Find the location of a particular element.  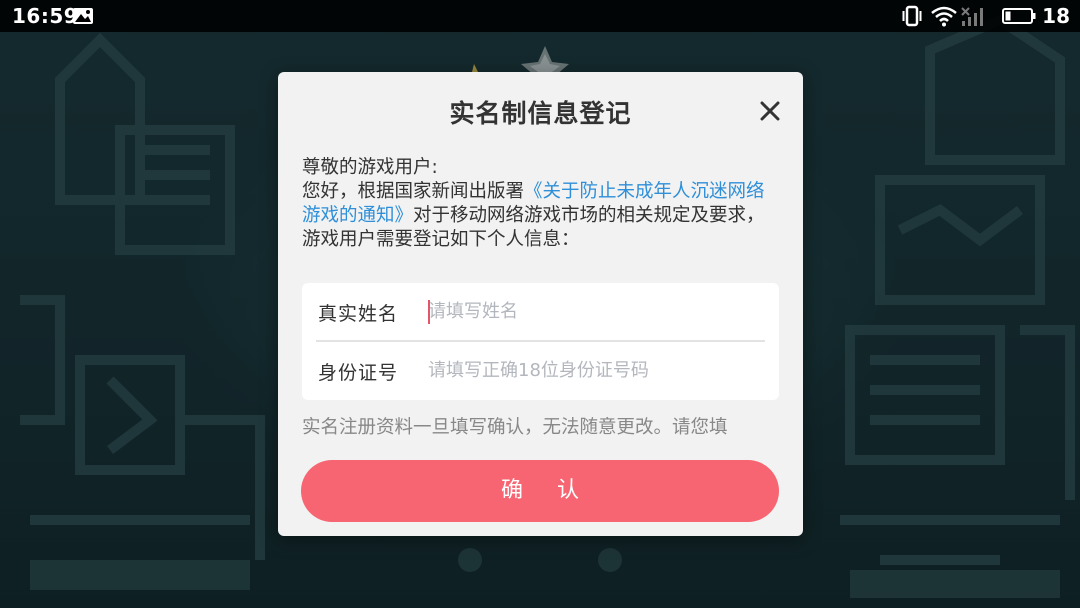

notice-prefix: 您好，根据国家新闻出版署 is located at coordinates (413, 191).